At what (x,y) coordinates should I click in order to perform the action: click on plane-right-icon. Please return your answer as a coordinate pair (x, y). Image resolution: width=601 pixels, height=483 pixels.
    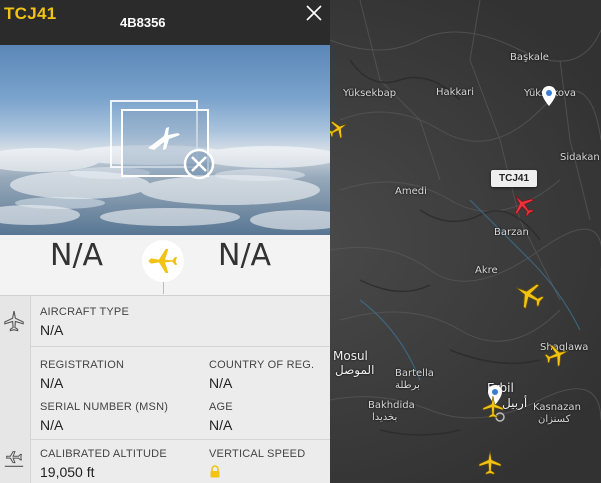
    Looking at the image, I should click on (162, 261).